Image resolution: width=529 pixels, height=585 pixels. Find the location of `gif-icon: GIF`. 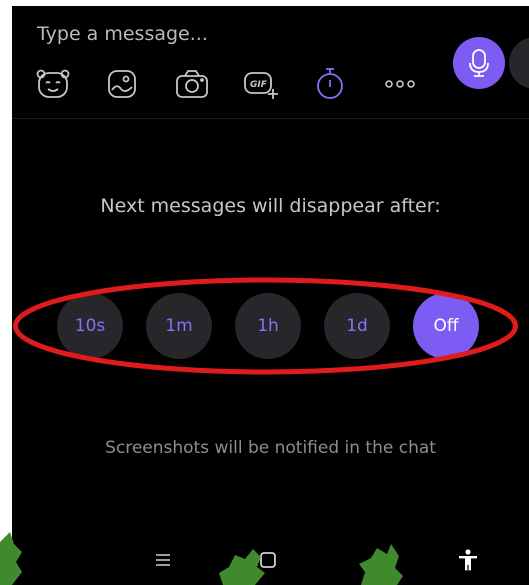

gif-icon: GIF is located at coordinates (261, 84).